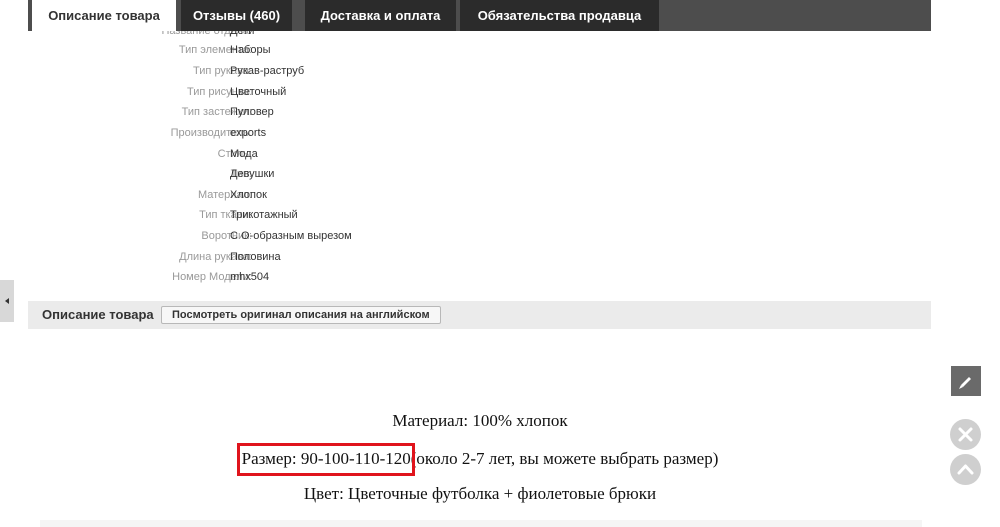 The height and width of the screenshot is (527, 1000). Describe the element at coordinates (479, 112) in the screenshot. I see `property-row: Тип застежки: Пуловер` at that location.